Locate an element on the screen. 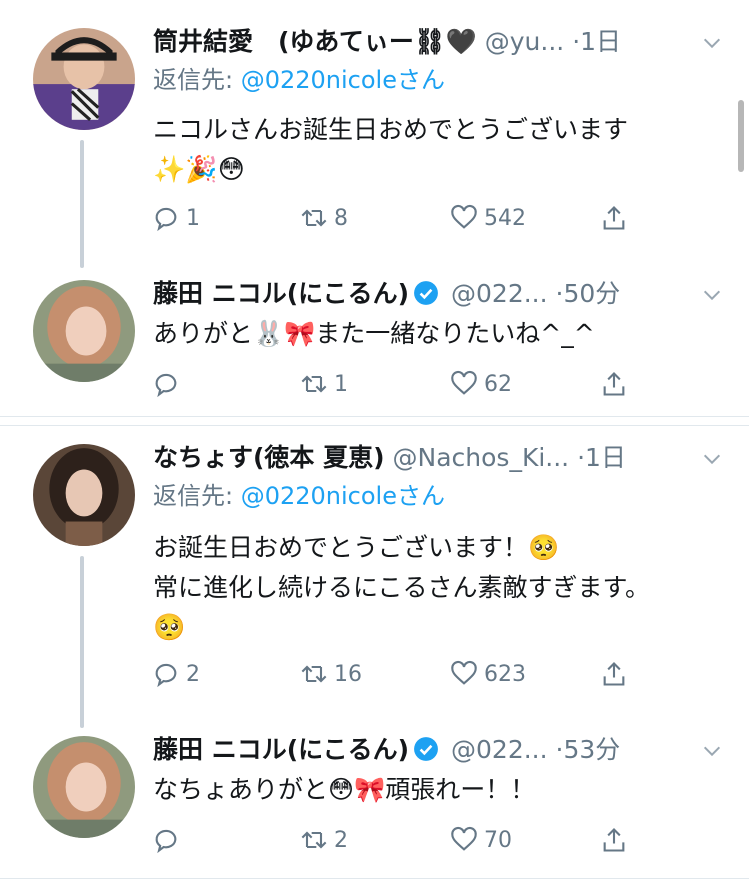  tweet-text: お誕生日おめでとうございます！🥺 常に進化し続けるにこるさん素敵すぎます。 🥺 is located at coordinates (436, 588).